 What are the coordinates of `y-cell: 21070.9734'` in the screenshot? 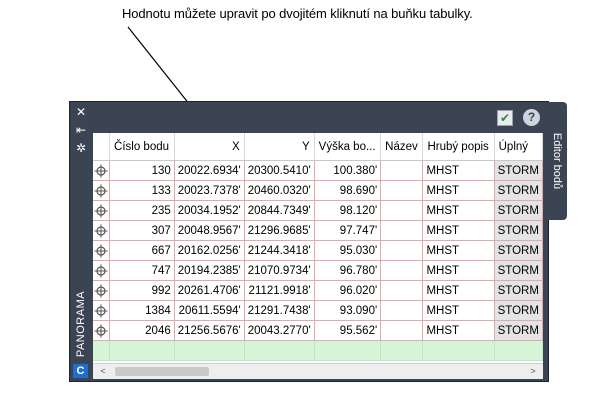 It's located at (279, 270).